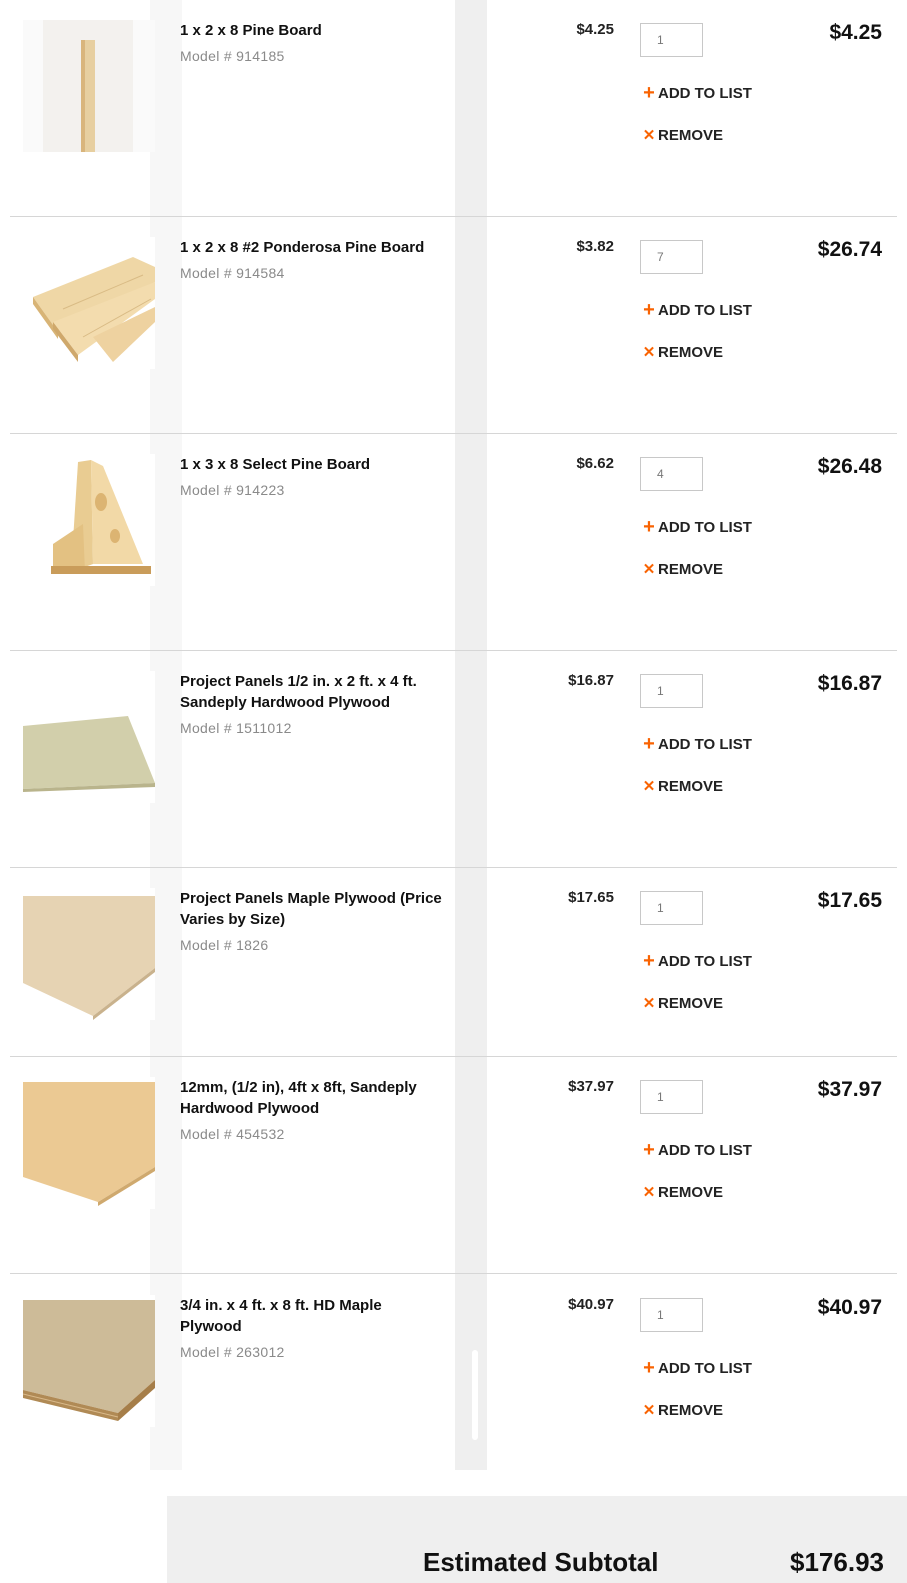 The image size is (907, 1583). What do you see at coordinates (595, 463) in the screenshot?
I see `unit-price: $6.62` at bounding box center [595, 463].